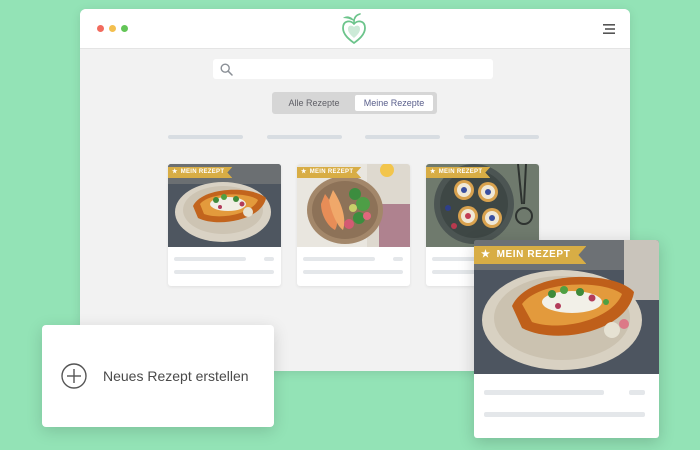 The height and width of the screenshot is (450, 700). I want to click on featured-recipe-card: ★ MEIN REZEPT, so click(566, 339).